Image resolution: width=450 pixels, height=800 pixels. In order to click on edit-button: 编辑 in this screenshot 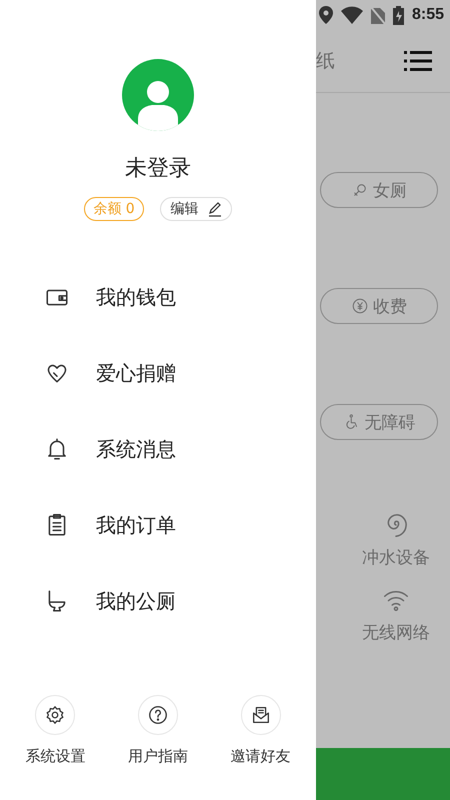, I will do `click(196, 209)`.